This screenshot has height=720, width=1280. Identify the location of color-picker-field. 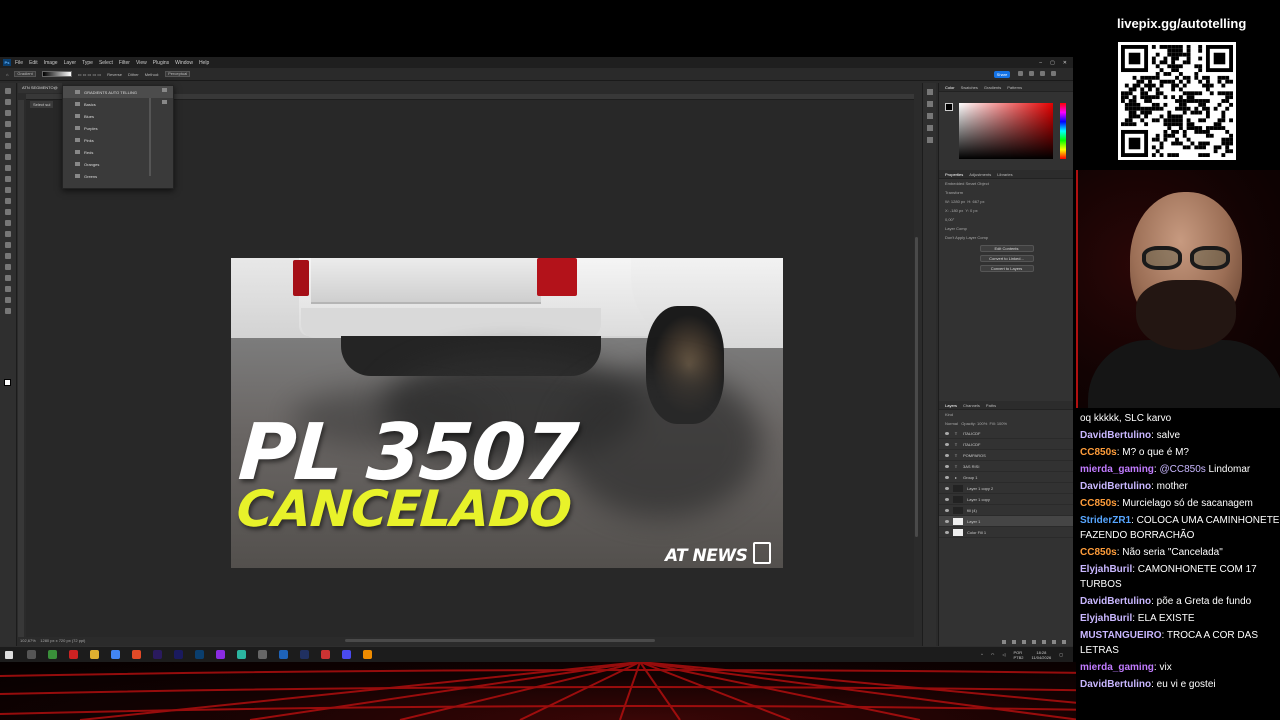
(1006, 131).